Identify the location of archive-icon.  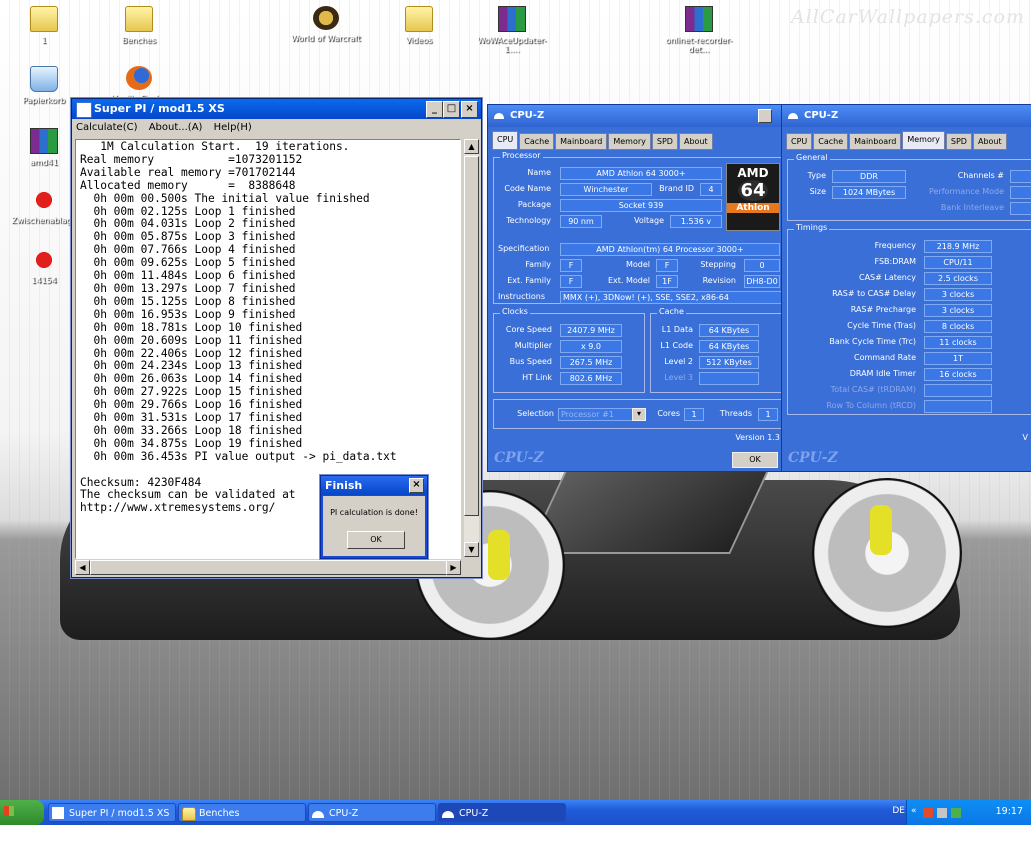
(512, 19).